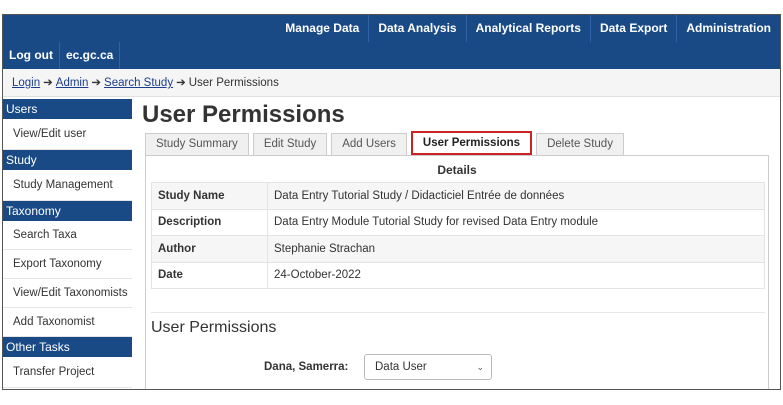  I want to click on tab-delete-study: Delete Study, so click(580, 144).